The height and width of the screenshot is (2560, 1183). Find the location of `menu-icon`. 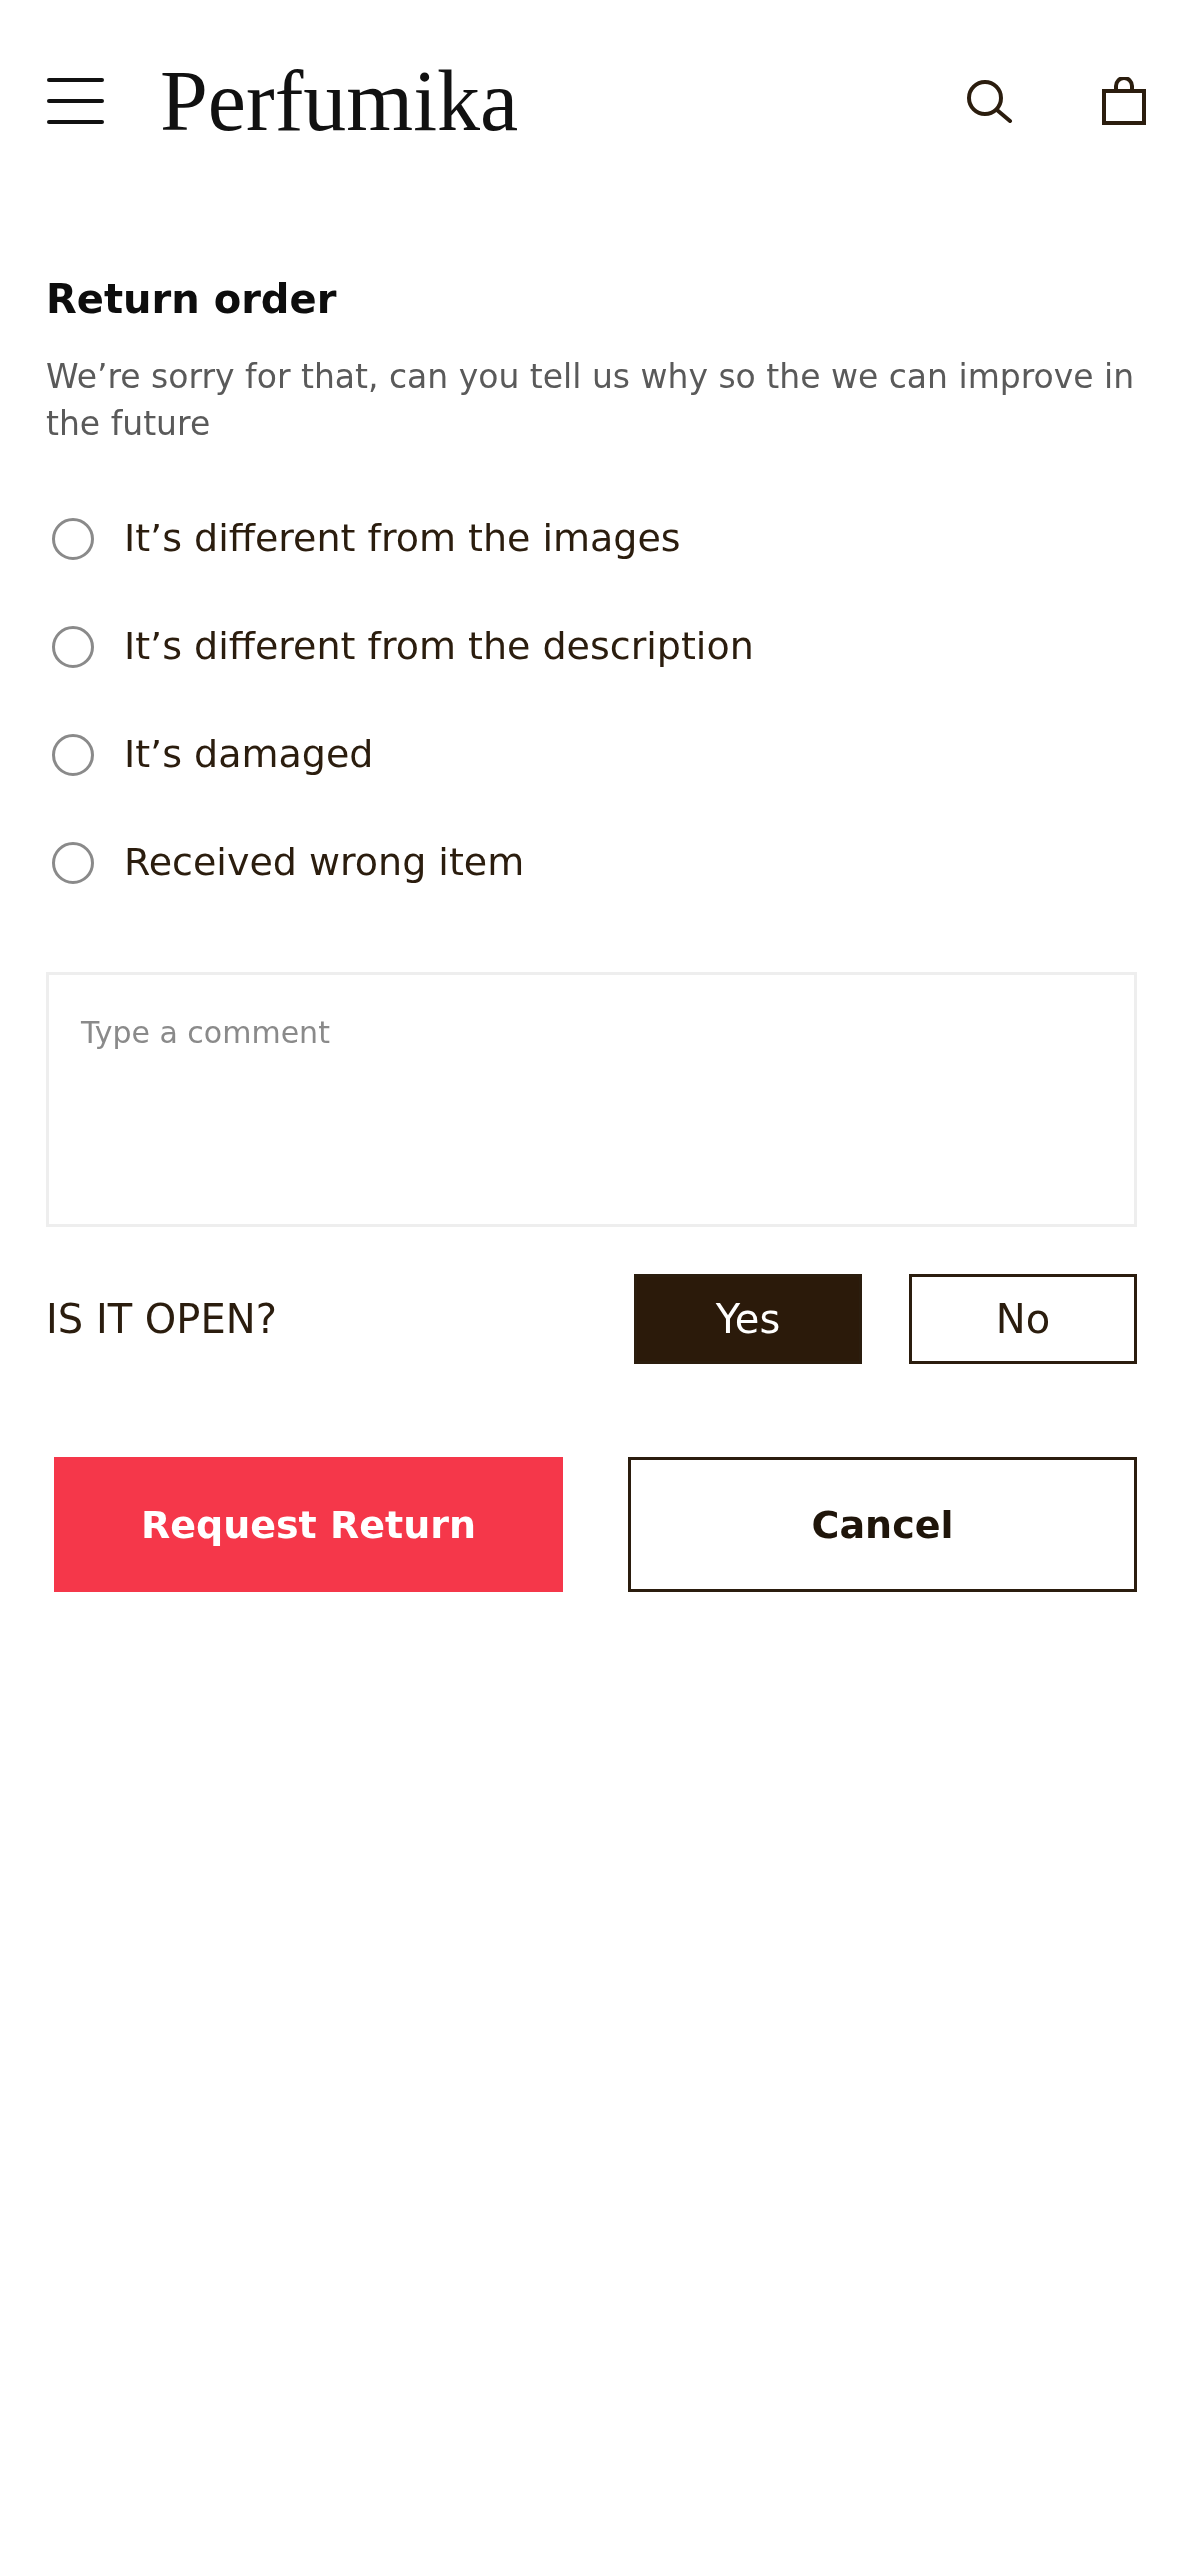

menu-icon is located at coordinates (75, 101).